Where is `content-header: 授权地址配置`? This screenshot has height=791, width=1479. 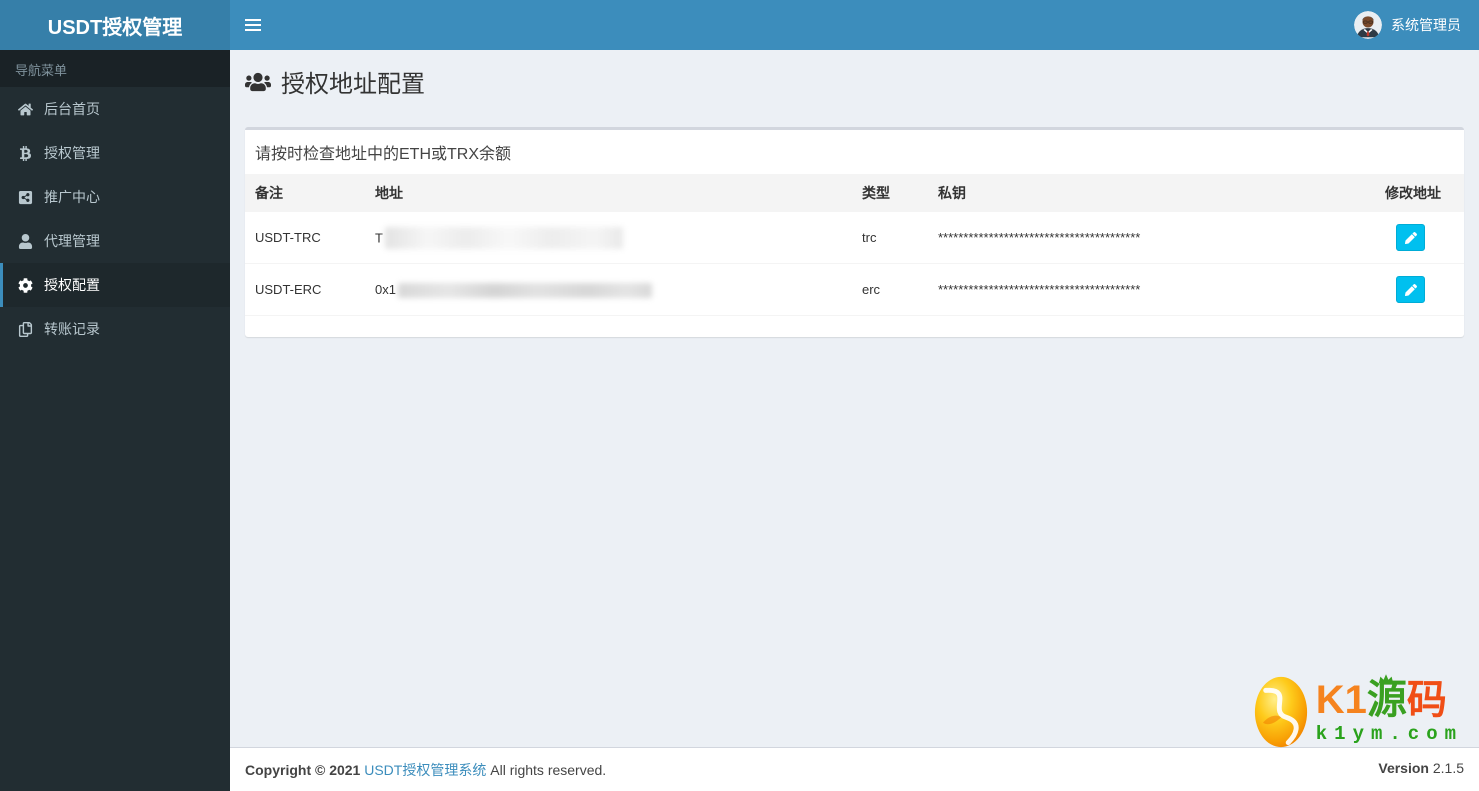 content-header: 授权地址配置 is located at coordinates (854, 74).